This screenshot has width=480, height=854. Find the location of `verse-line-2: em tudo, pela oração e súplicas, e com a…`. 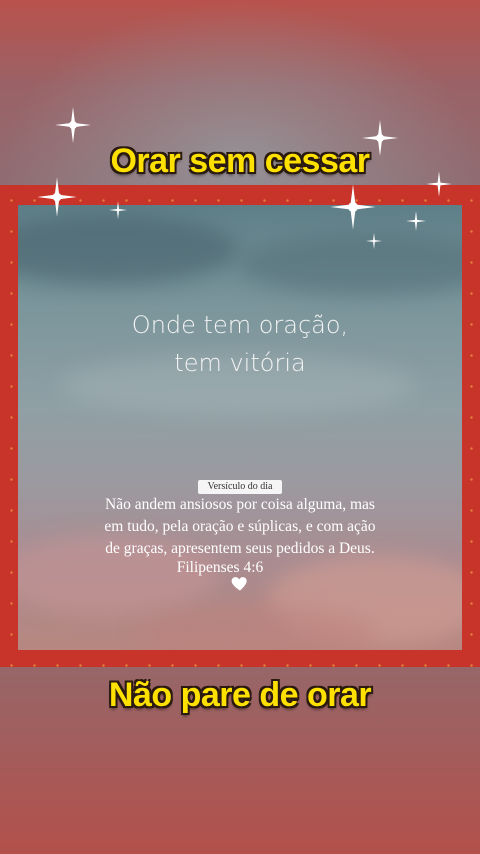

verse-line-2: em tudo, pela oração e súplicas, e com a… is located at coordinates (240, 526).